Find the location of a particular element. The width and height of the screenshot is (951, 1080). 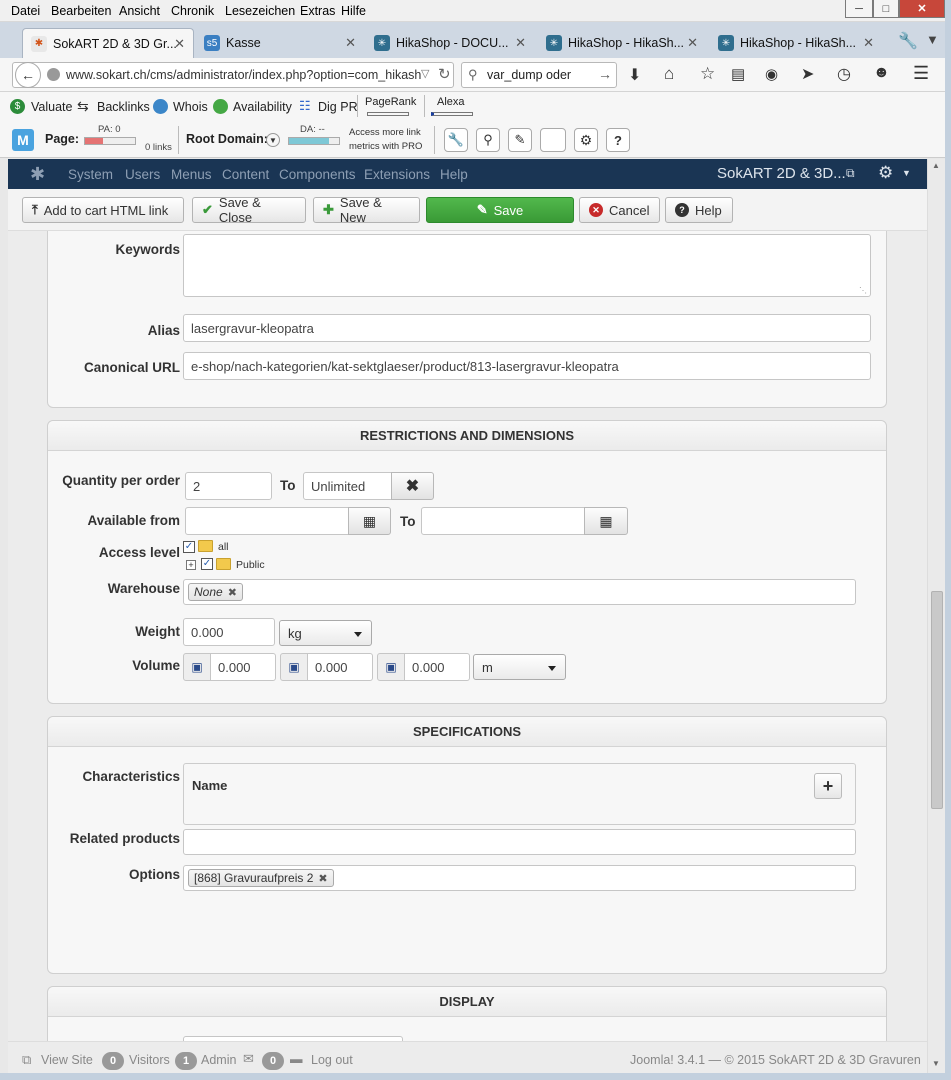

available-from-input is located at coordinates (267, 521).